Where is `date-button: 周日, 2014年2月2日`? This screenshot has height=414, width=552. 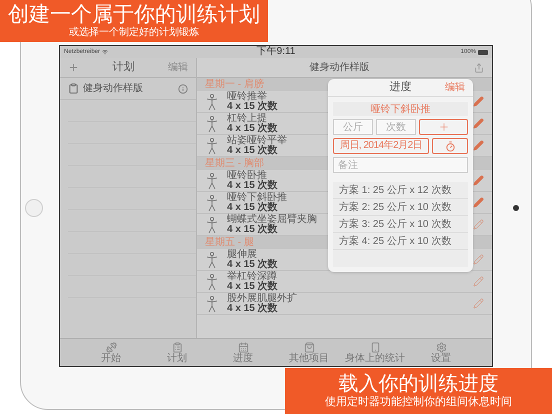 date-button: 周日, 2014年2月2日 is located at coordinates (381, 146).